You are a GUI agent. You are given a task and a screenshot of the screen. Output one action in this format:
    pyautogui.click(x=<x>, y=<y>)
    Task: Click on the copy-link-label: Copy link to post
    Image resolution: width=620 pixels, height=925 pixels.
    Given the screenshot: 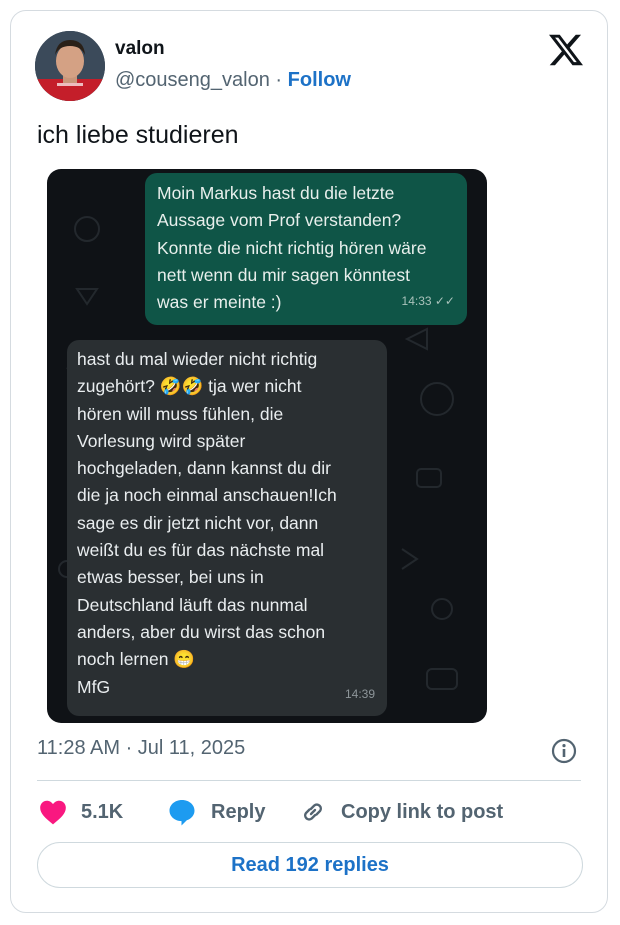 What is the action you would take?
    pyautogui.click(x=422, y=811)
    